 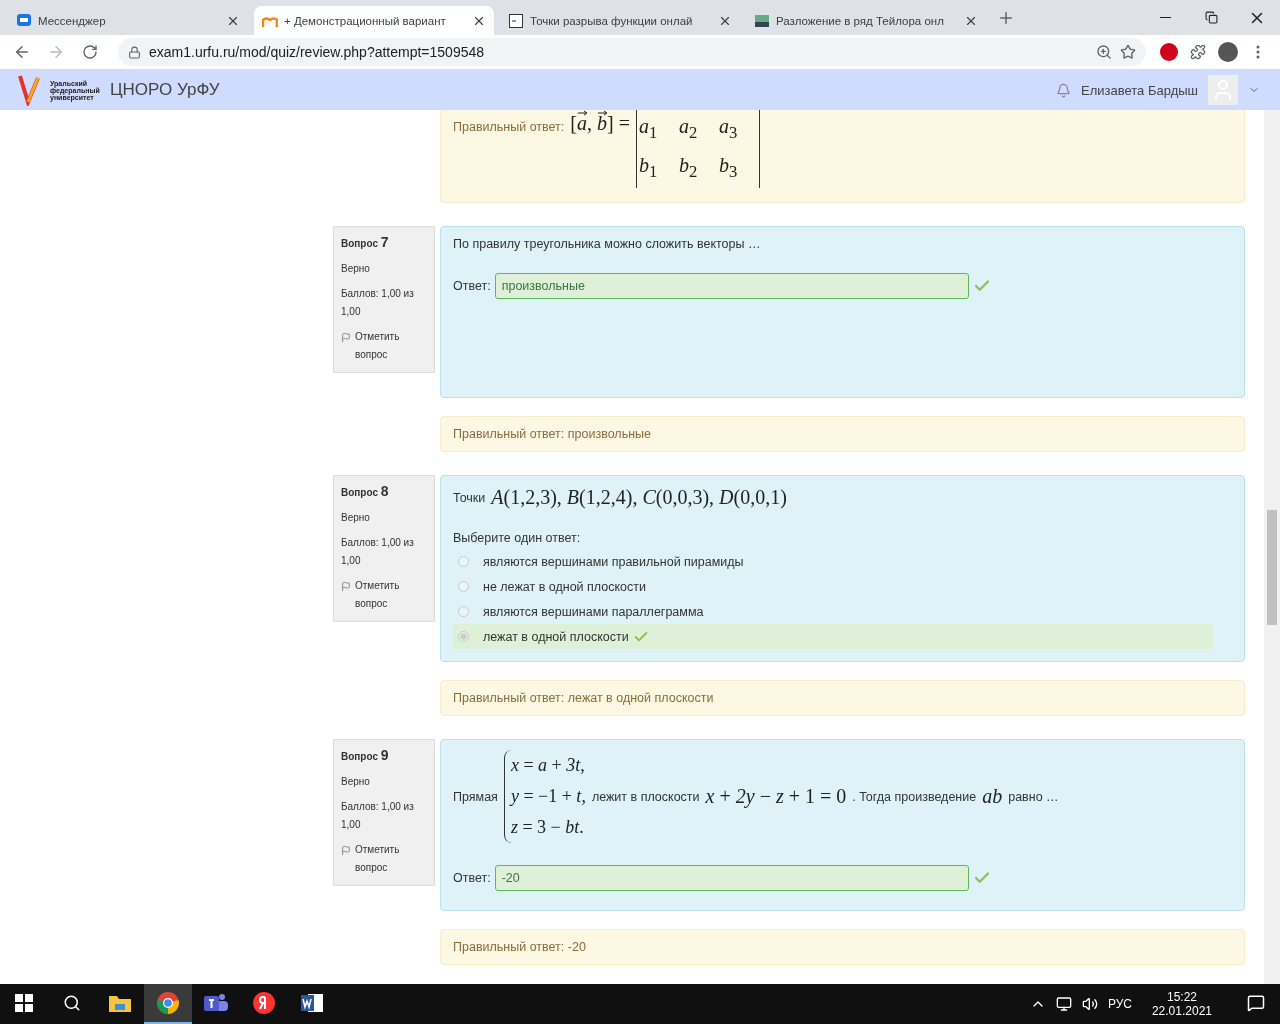 I want to click on windows-logo-icon, so click(x=24, y=1003).